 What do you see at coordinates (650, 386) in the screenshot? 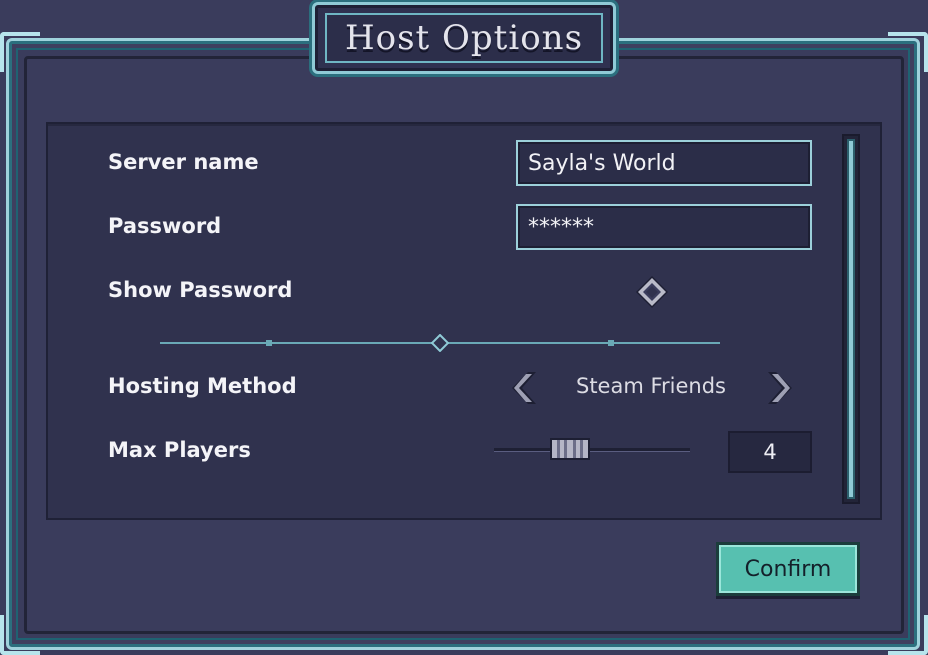
I see `hosting-method-value: Steam Friends` at bounding box center [650, 386].